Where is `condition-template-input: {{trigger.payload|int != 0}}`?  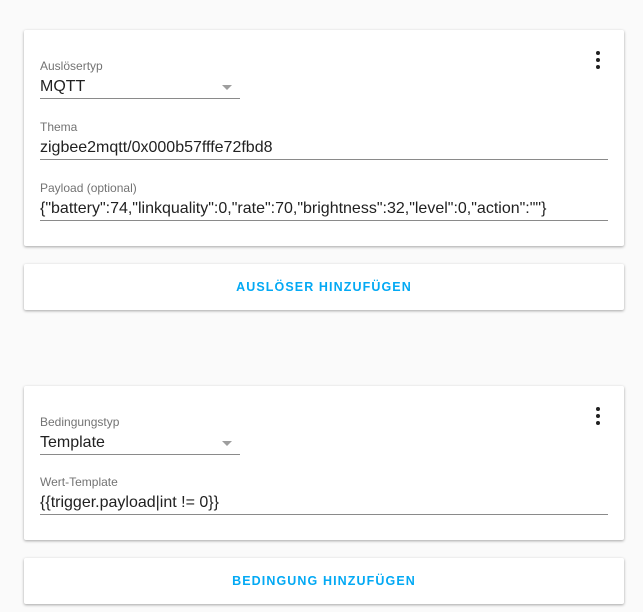 condition-template-input: {{trigger.payload|int != 0}} is located at coordinates (324, 504).